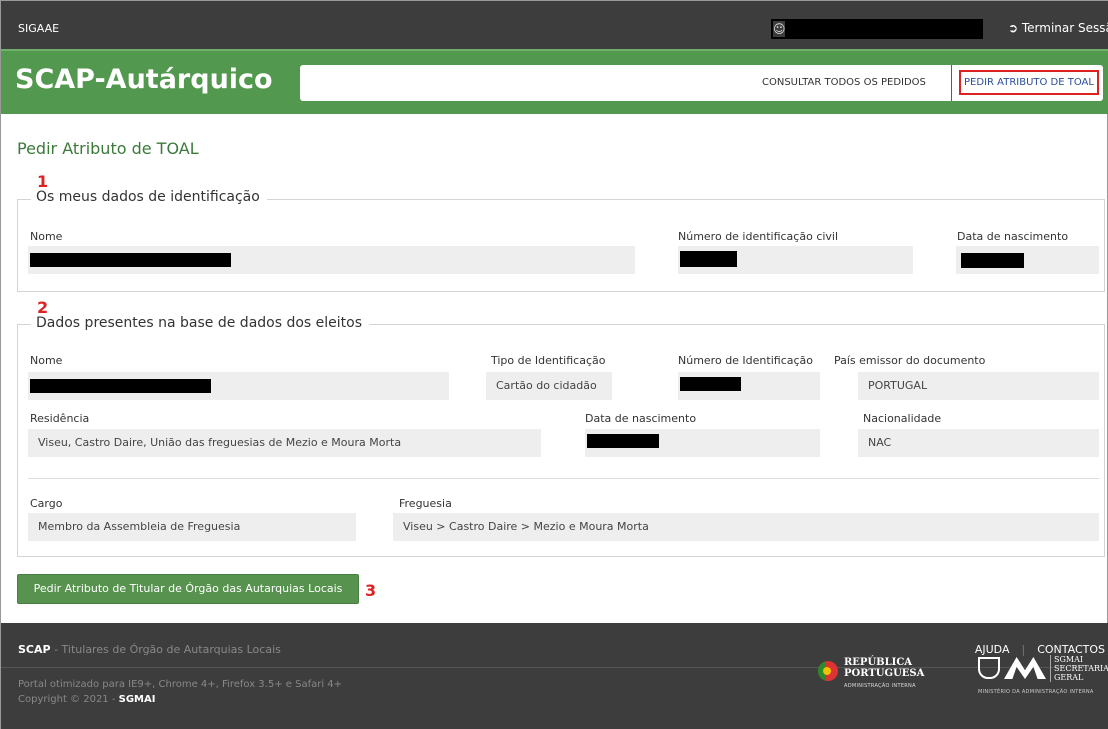 This screenshot has height=729, width=1108. Describe the element at coordinates (710, 384) in the screenshot. I see `redacted-id-number` at that location.